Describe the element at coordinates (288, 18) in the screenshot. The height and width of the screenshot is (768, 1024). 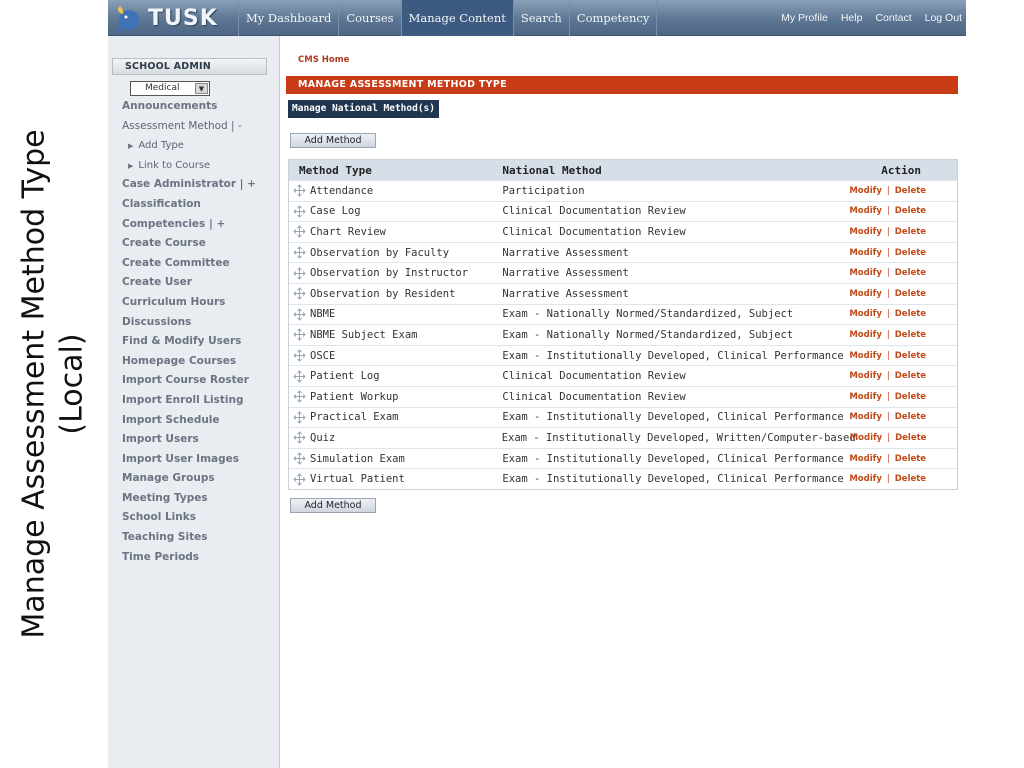
I see `tab-my-dashboard: My Dashboard` at that location.